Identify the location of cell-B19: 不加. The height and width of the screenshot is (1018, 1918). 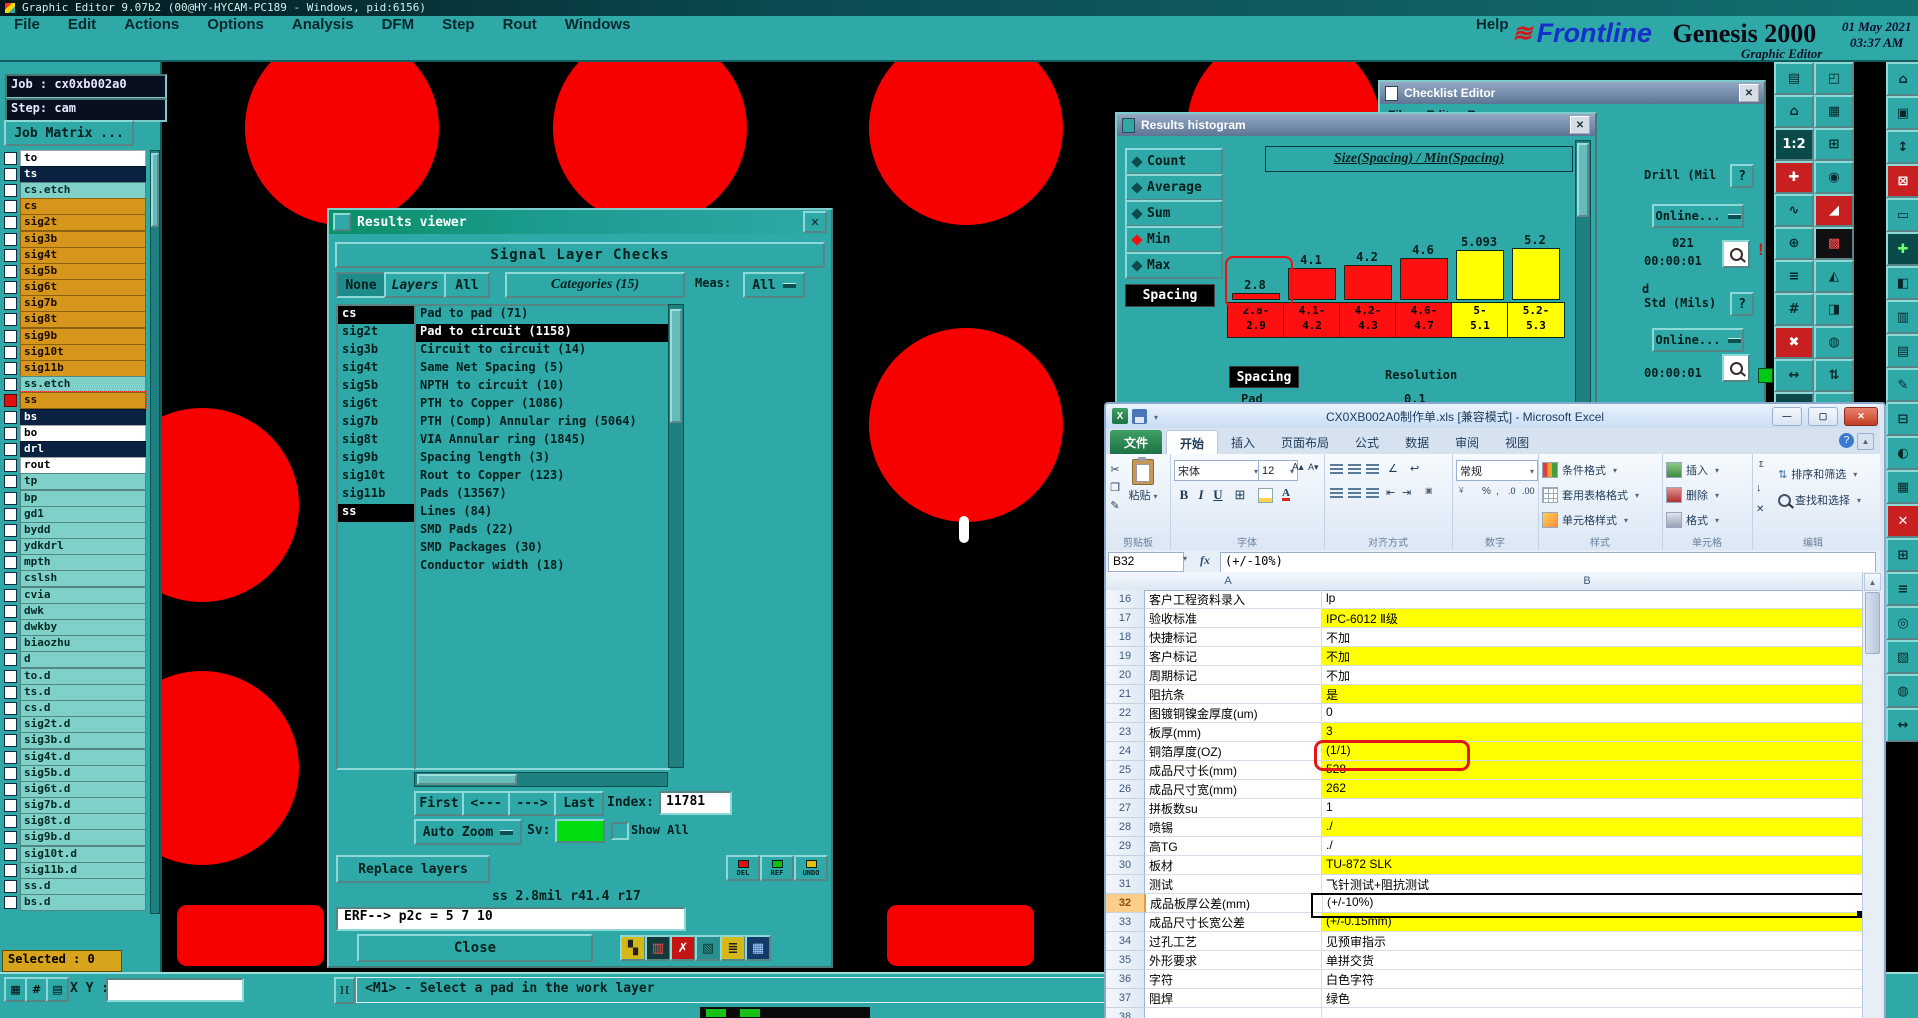
(1592, 656).